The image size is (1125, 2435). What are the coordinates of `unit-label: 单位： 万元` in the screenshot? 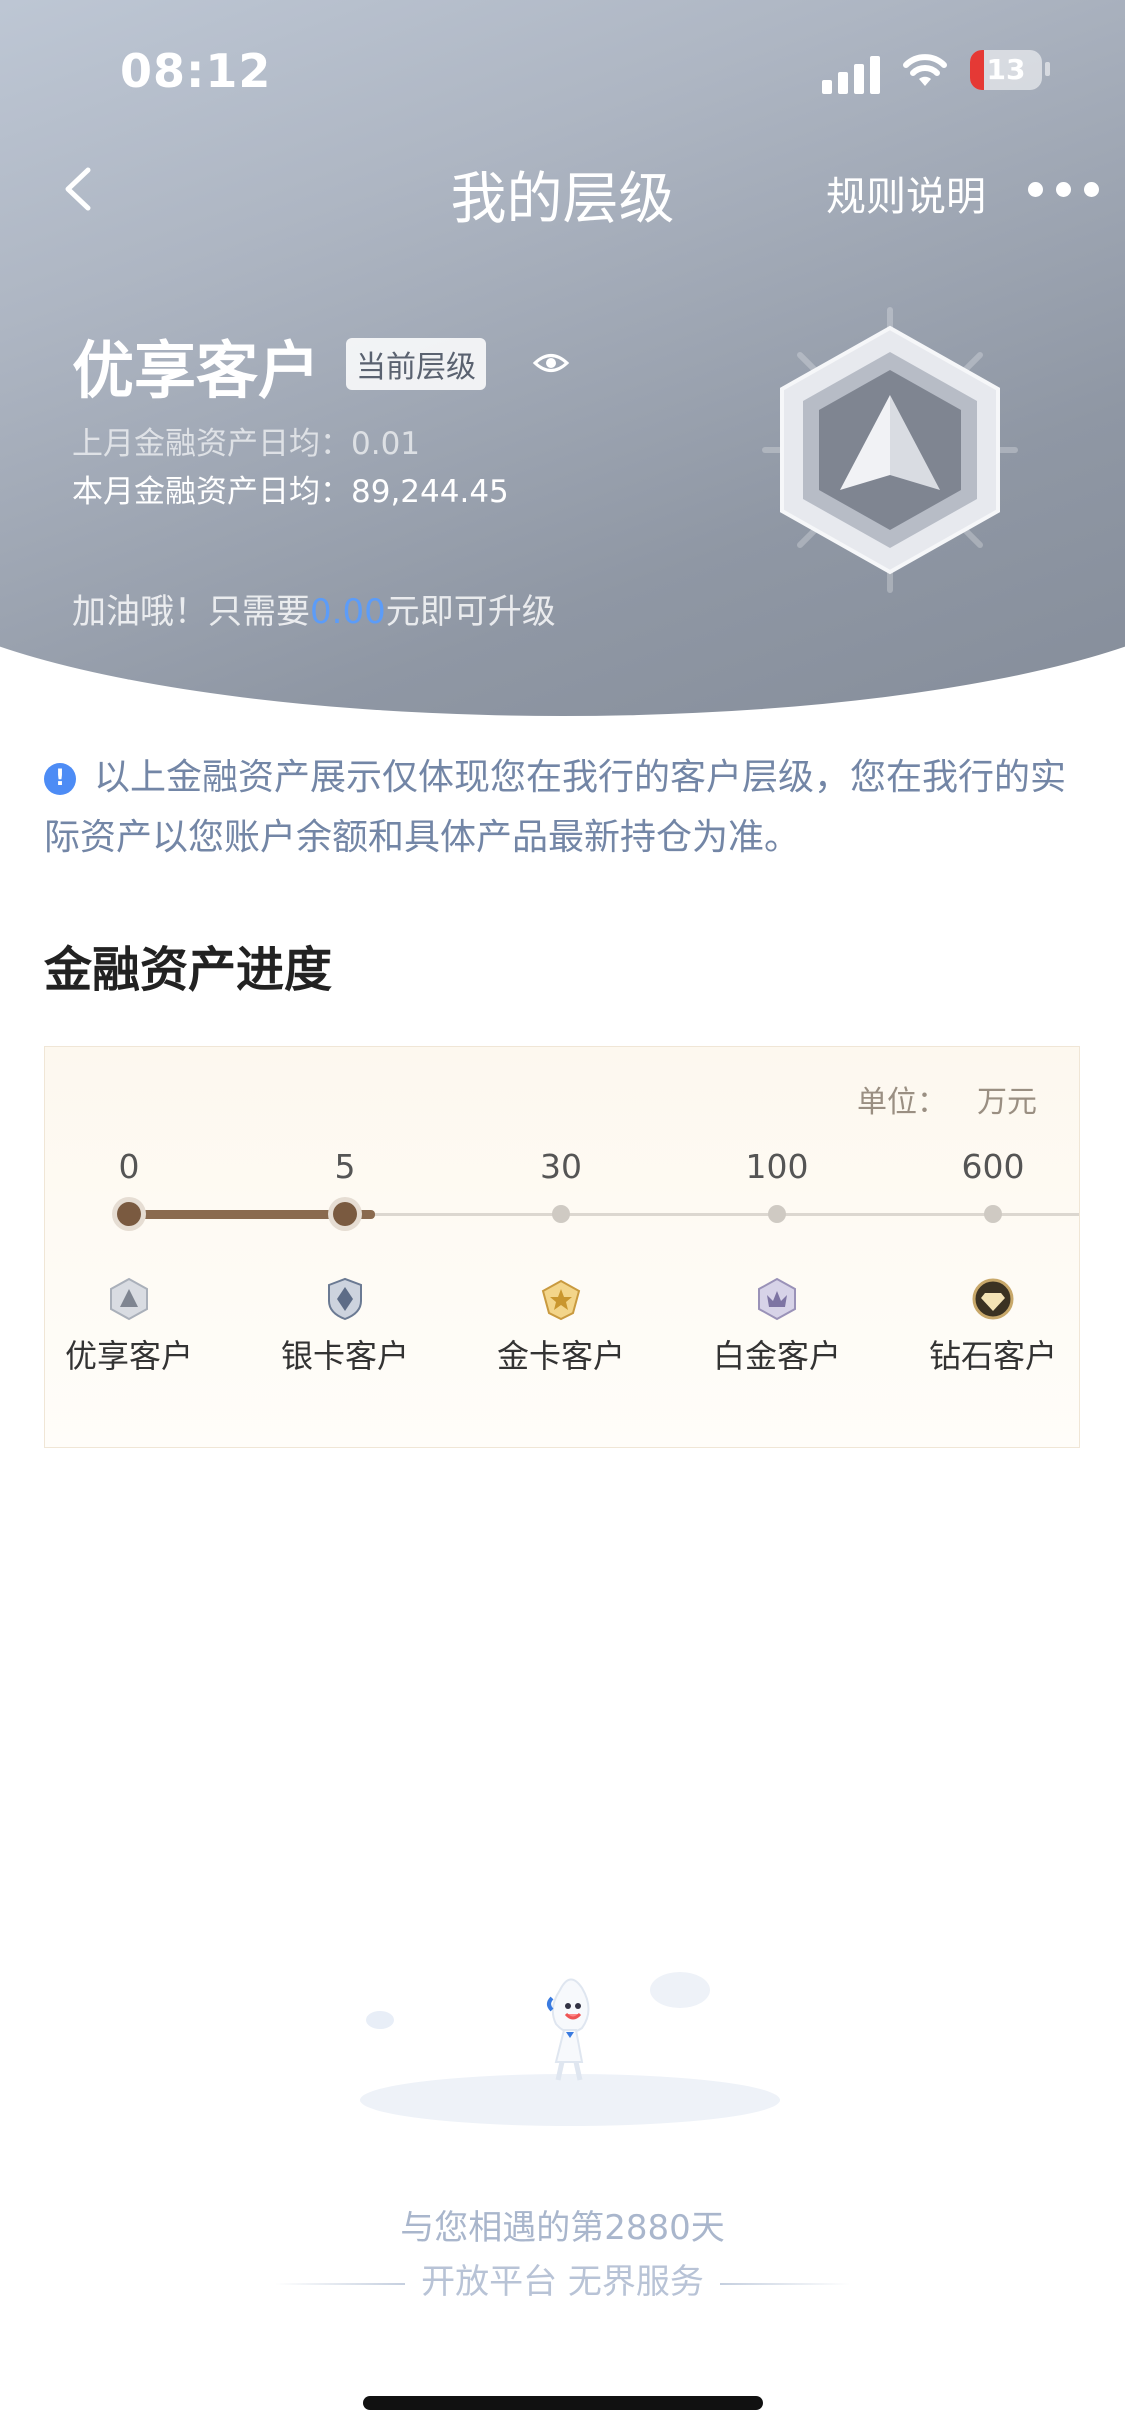 It's located at (947, 1102).